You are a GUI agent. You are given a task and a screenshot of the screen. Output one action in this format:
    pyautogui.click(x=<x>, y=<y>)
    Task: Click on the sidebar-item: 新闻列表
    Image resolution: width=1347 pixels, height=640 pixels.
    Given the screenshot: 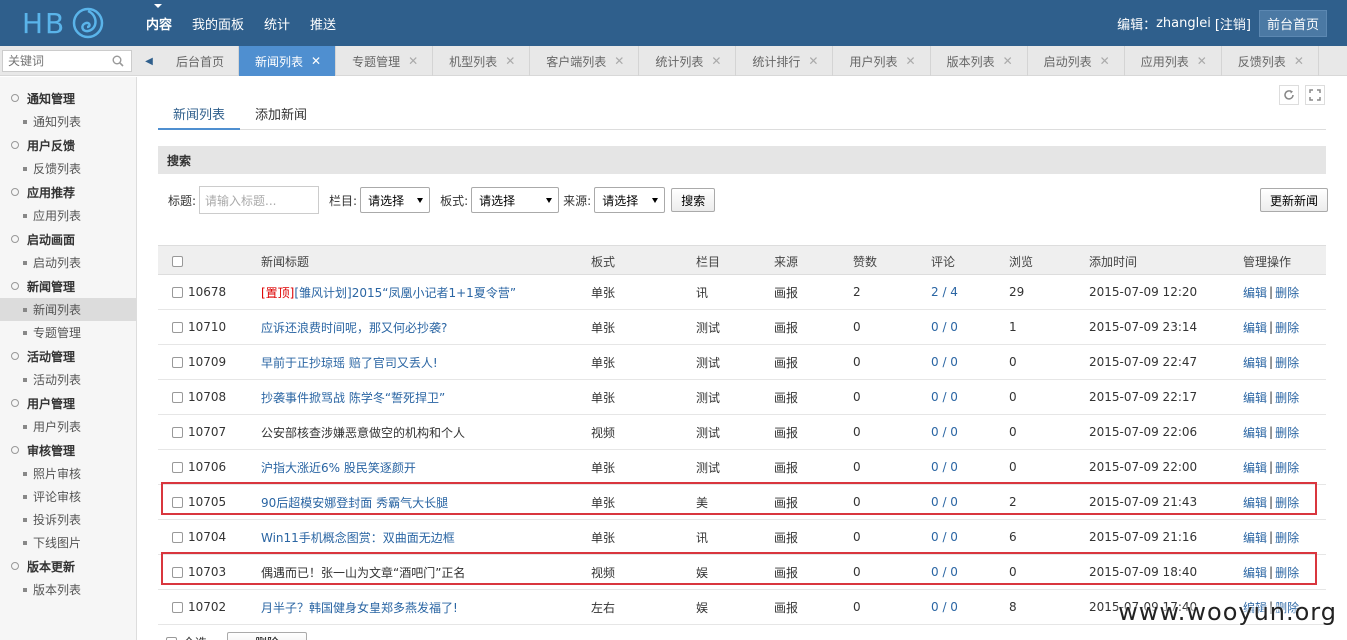 What is the action you would take?
    pyautogui.click(x=68, y=309)
    